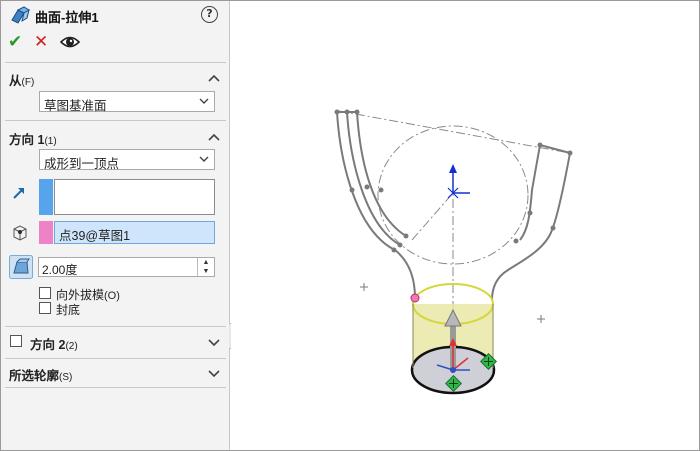  What do you see at coordinates (75, 106) in the screenshot?
I see `from-select-value: 草图基准面` at bounding box center [75, 106].